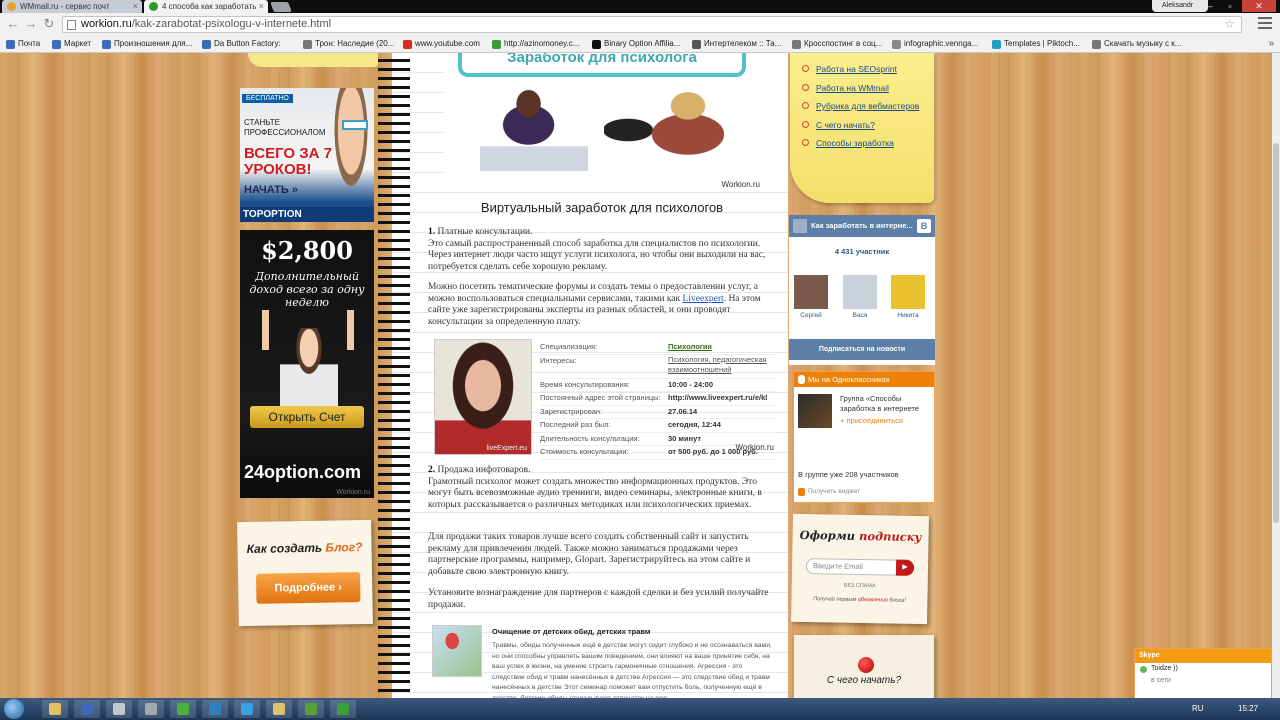  I want to click on article-title: Виртуальный заработок для психологов, so click(602, 207).